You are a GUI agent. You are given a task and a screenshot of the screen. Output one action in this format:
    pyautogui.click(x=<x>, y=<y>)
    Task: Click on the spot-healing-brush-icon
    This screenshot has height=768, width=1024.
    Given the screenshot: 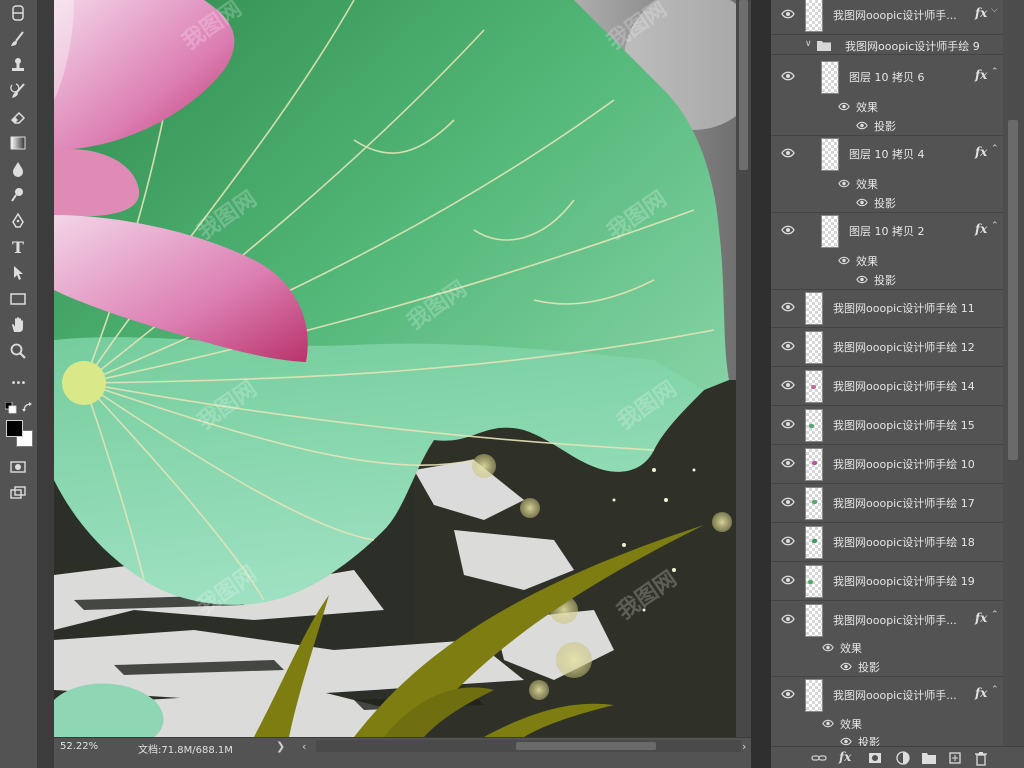 What is the action you would take?
    pyautogui.click(x=18, y=13)
    